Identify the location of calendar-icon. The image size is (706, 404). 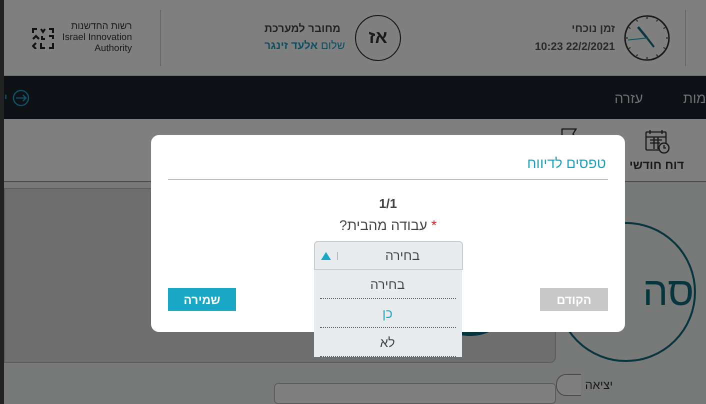
(657, 141).